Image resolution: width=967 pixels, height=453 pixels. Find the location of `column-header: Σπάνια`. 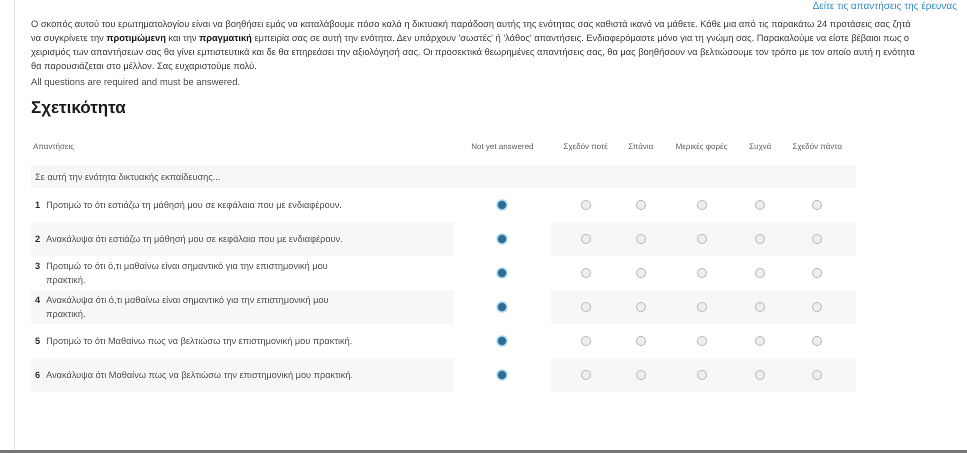

column-header: Σπάνια is located at coordinates (641, 146).